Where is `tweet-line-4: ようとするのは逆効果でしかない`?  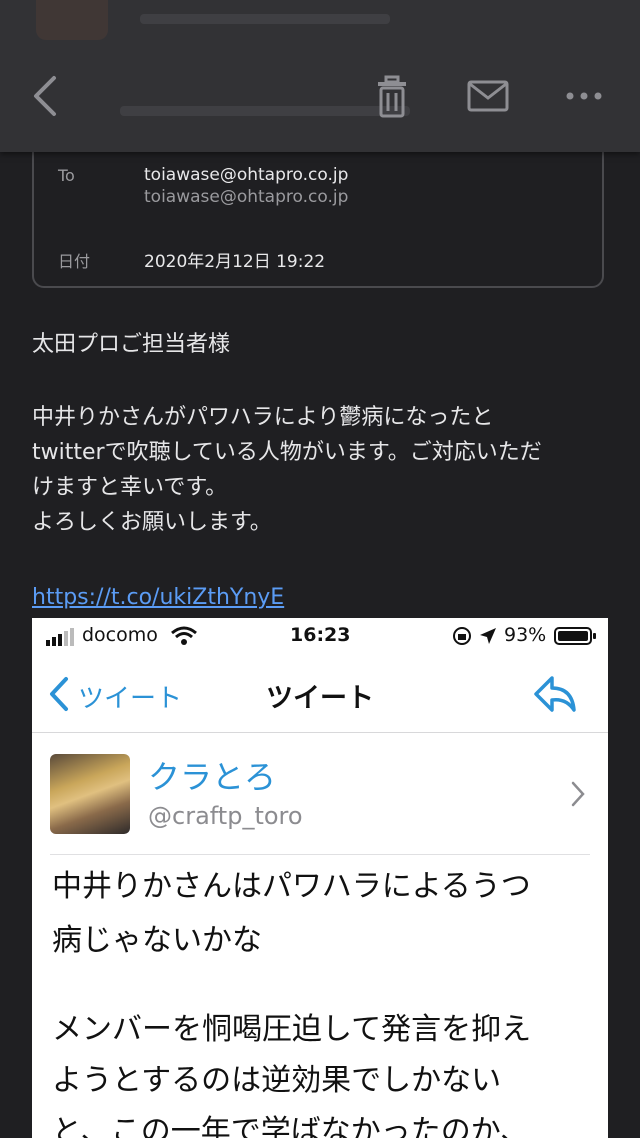
tweet-line-4: ようとするのは逆効果でしかない is located at coordinates (277, 1080).